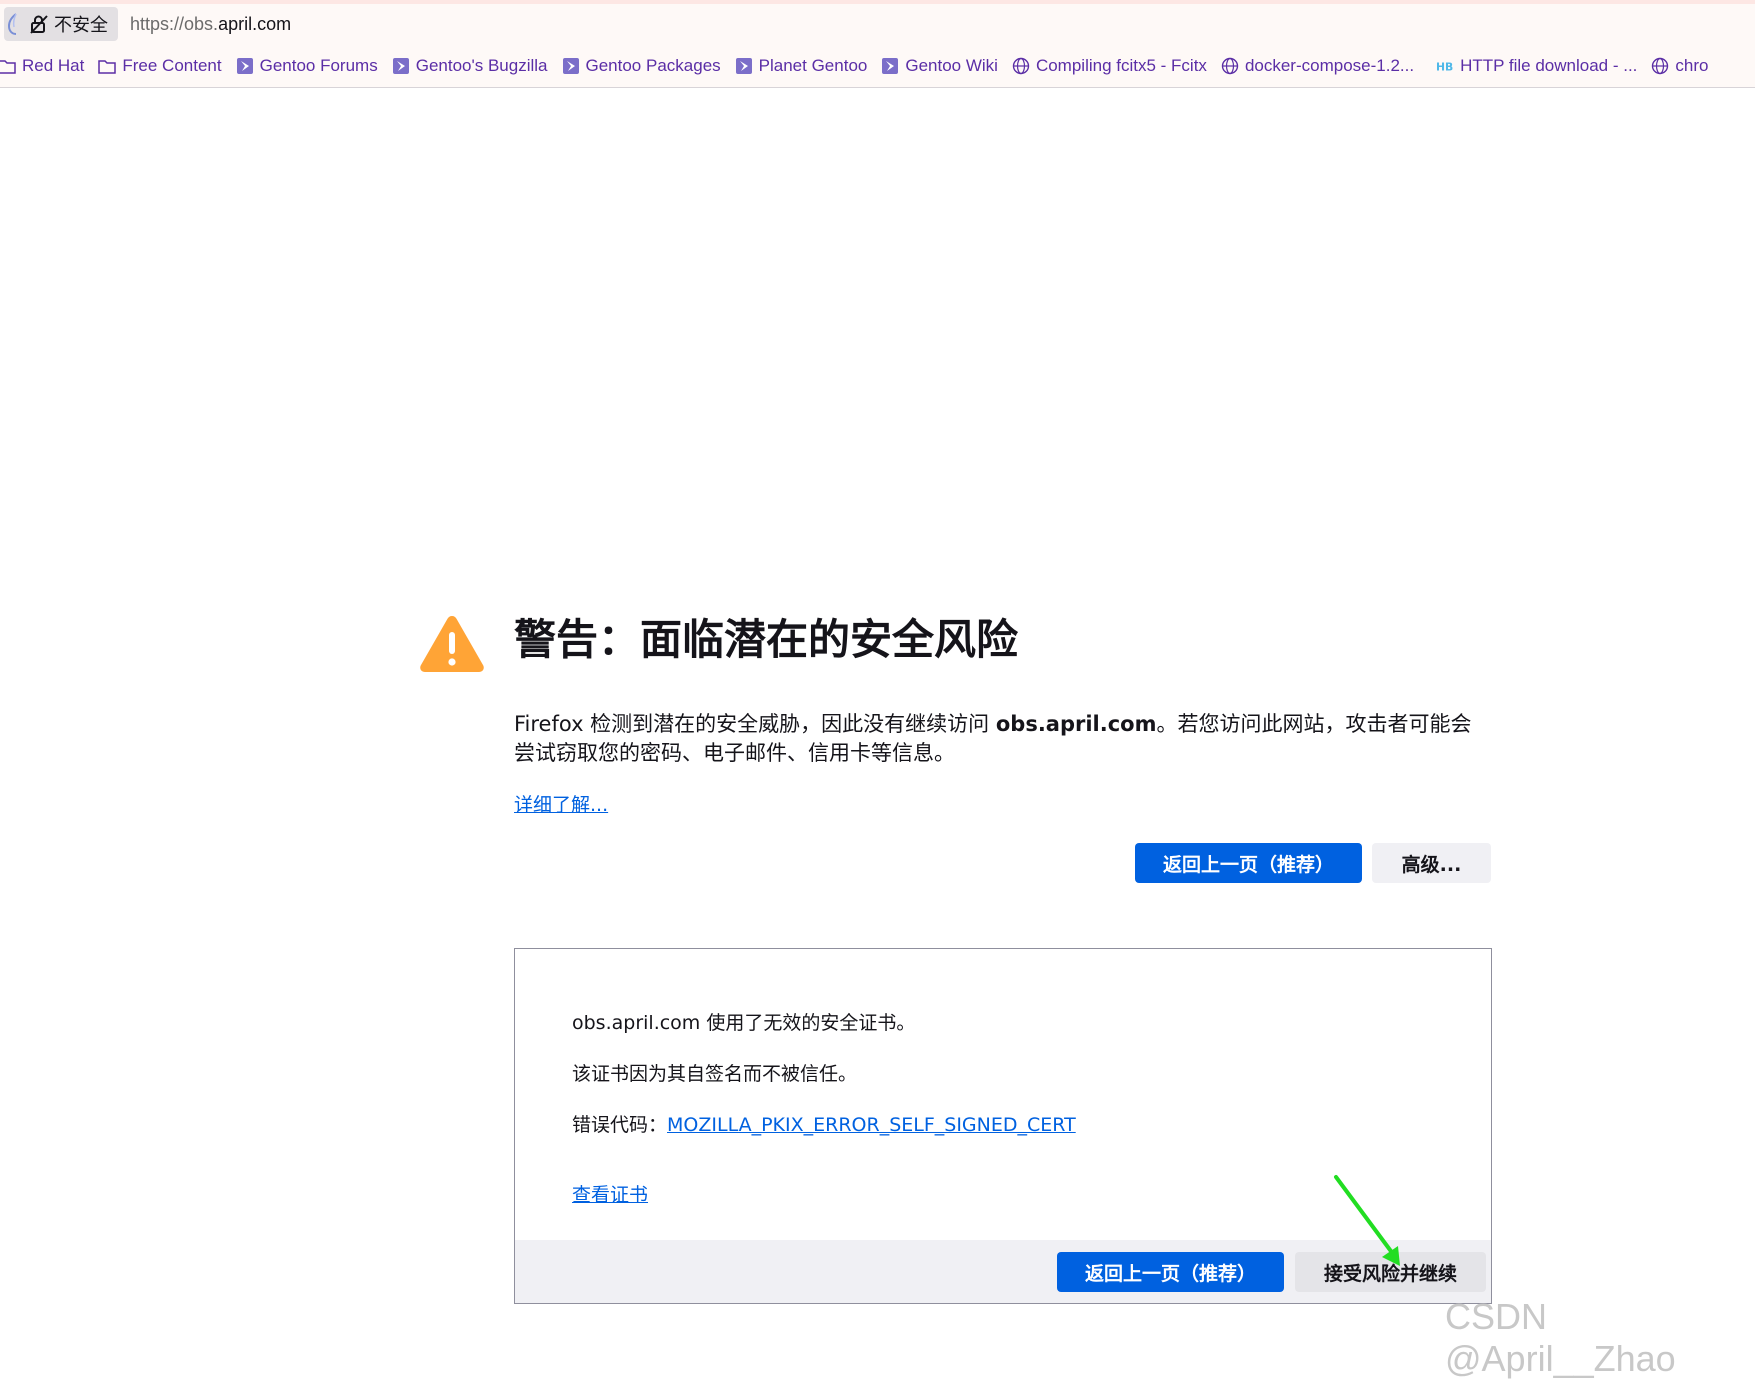 The image size is (1755, 1380). Describe the element at coordinates (877, 22) in the screenshot. I see `url-bar: 不安全 https://obs.april.com` at that location.